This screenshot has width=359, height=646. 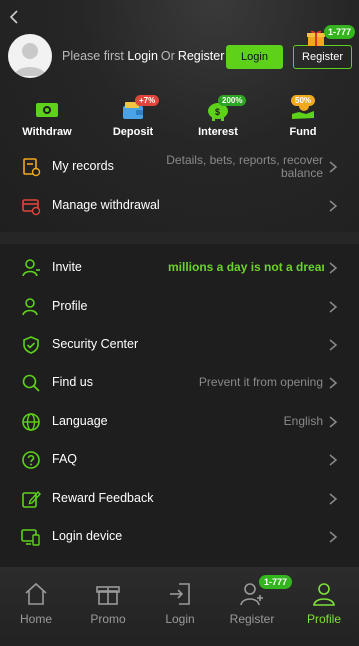 What do you see at coordinates (31, 383) in the screenshot?
I see `search-icon` at bounding box center [31, 383].